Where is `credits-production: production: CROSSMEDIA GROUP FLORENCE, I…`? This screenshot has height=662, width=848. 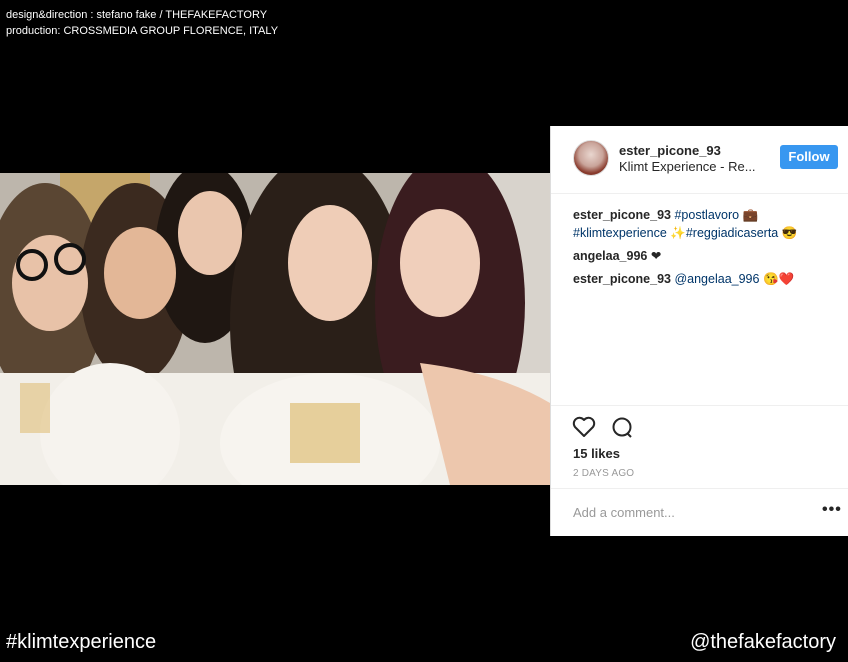
credits-production: production: CROSSMEDIA GROUP FLORENCE, I… is located at coordinates (142, 31).